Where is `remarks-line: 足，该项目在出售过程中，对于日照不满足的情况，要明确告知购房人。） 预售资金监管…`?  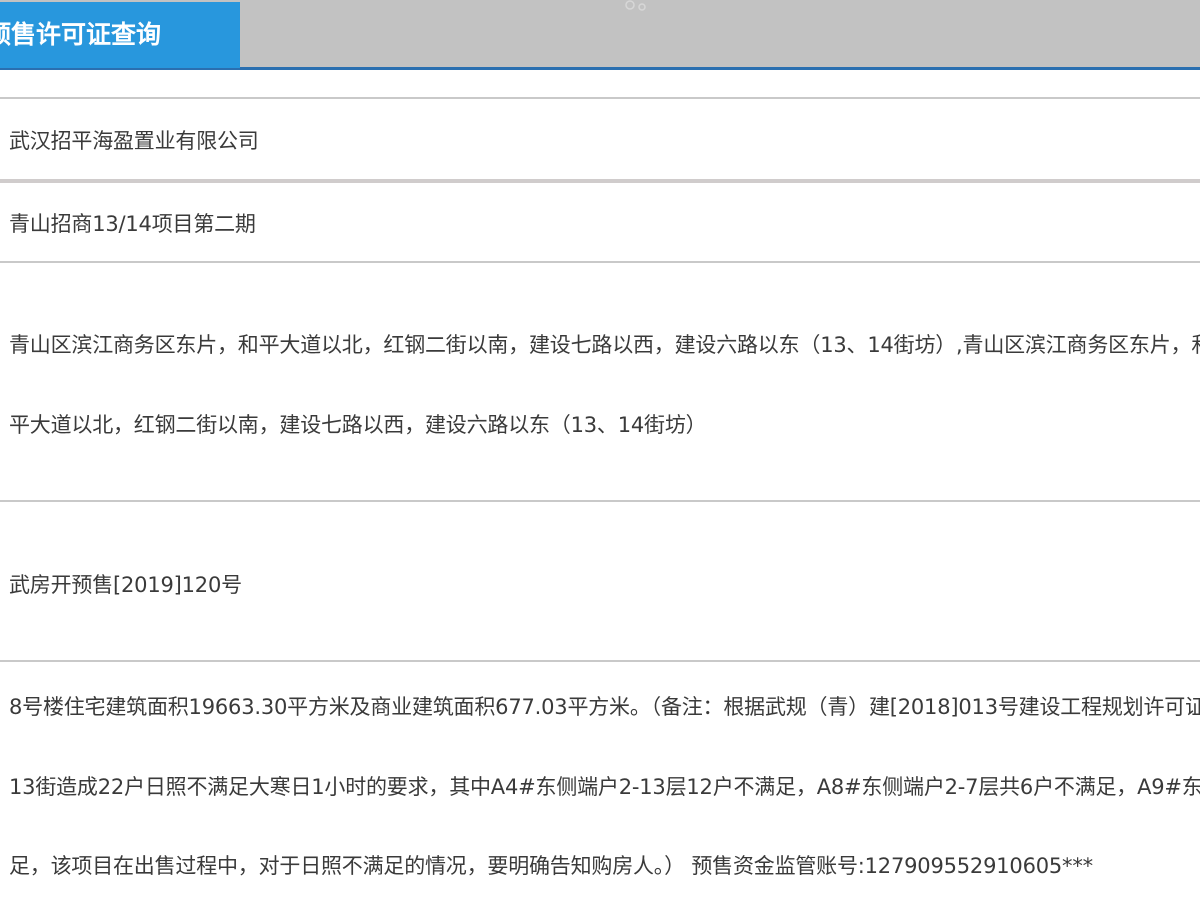
remarks-line: 足，该项目在出售过程中，对于日照不满足的情况，要明确告知购房人。） 预售资金监管… is located at coordinates (551, 866).